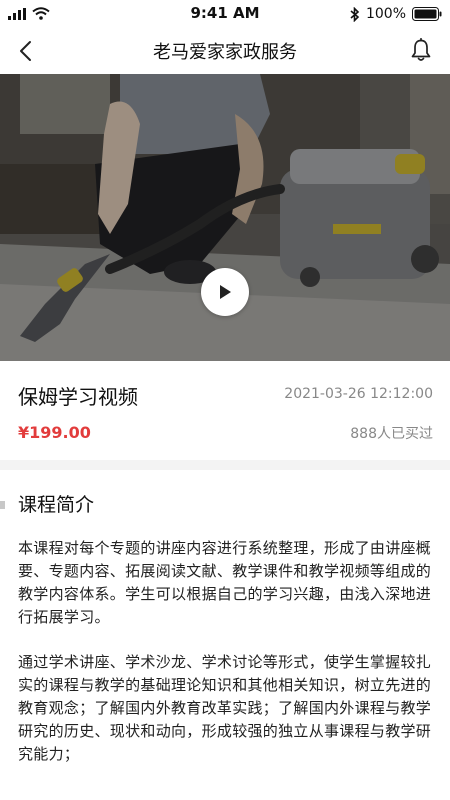 The image size is (450, 800). I want to click on bluetooth-icon, so click(355, 14).